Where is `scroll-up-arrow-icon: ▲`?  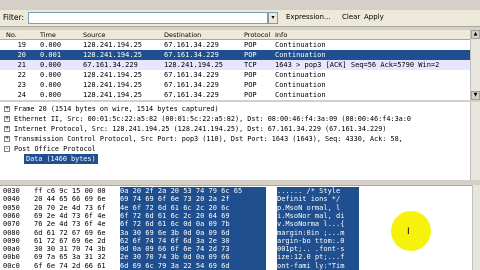
scroll-up-arrow-icon: ▲ is located at coordinates (475, 34).